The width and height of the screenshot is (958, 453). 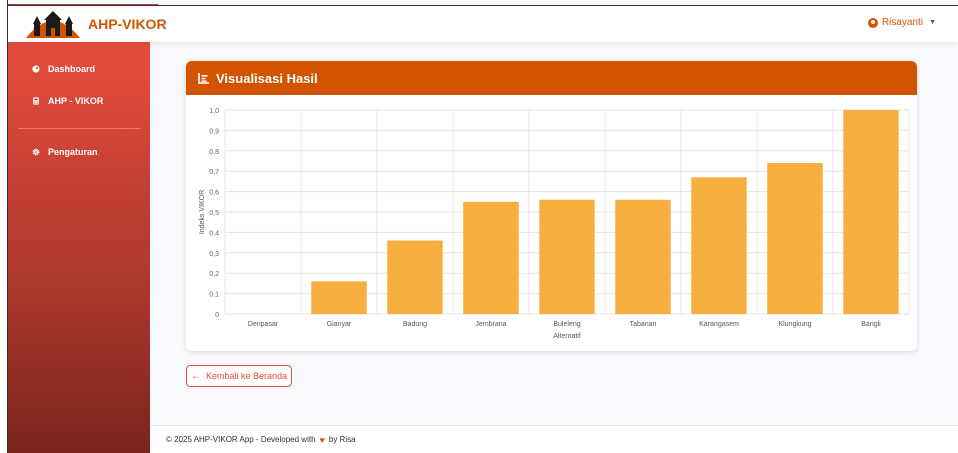 What do you see at coordinates (36, 101) in the screenshot?
I see `calculator-icon` at bounding box center [36, 101].